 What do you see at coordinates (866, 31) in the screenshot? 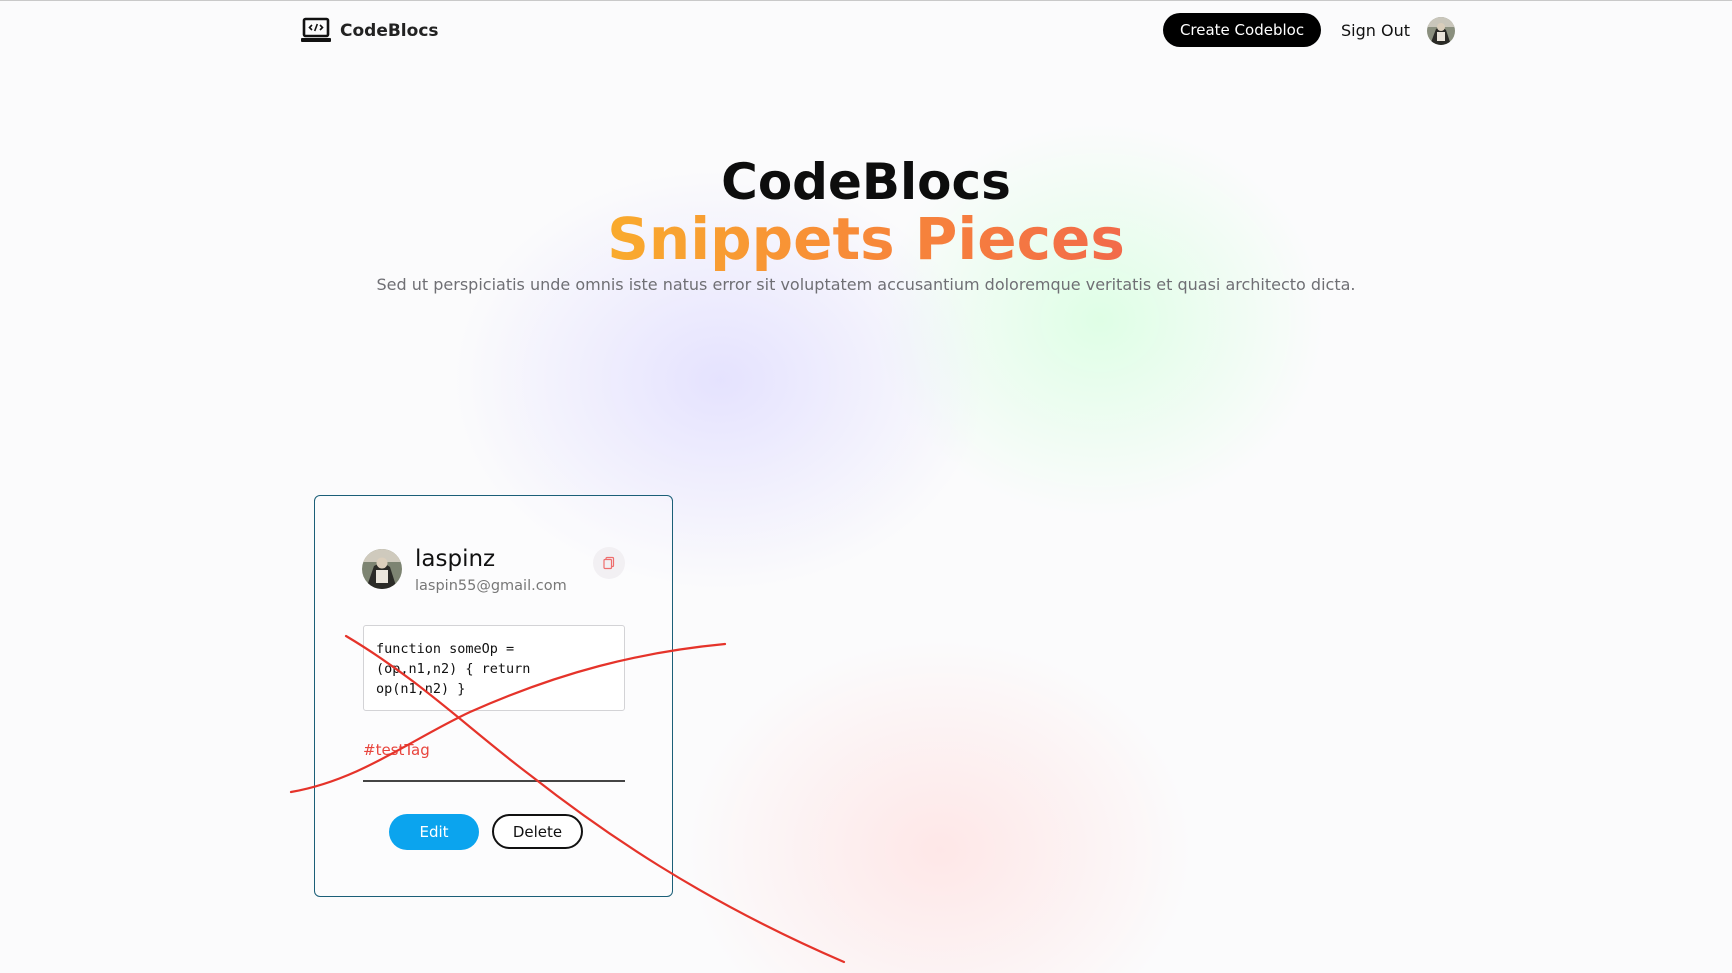
I see `navbar: CodeBlocs Create Codebloc Sign Out` at bounding box center [866, 31].